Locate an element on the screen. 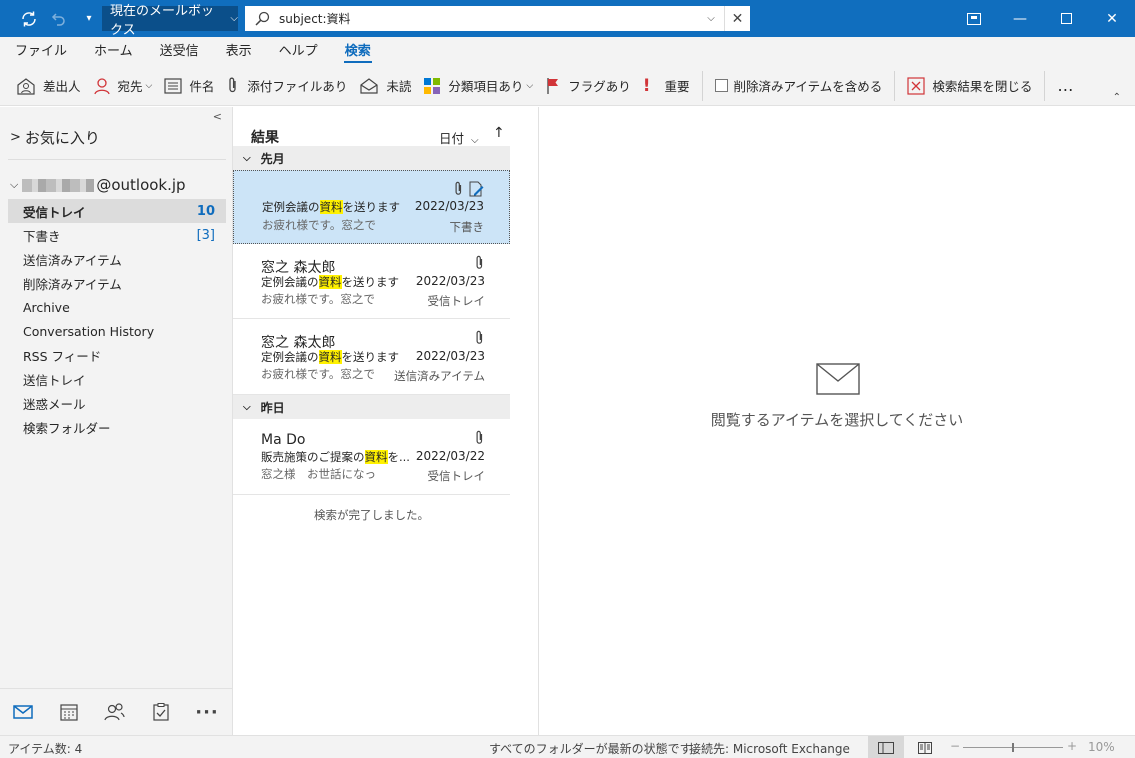 Image resolution: width=1135 pixels, height=758 pixels. maximize-icon is located at coordinates (1066, 18).